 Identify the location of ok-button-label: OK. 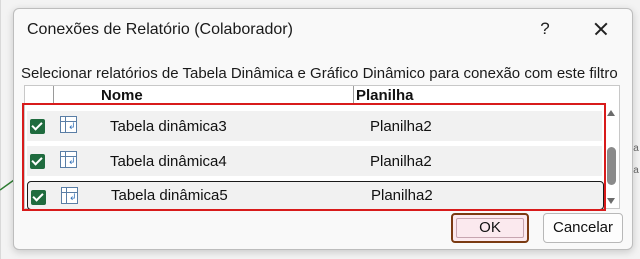
(490, 227).